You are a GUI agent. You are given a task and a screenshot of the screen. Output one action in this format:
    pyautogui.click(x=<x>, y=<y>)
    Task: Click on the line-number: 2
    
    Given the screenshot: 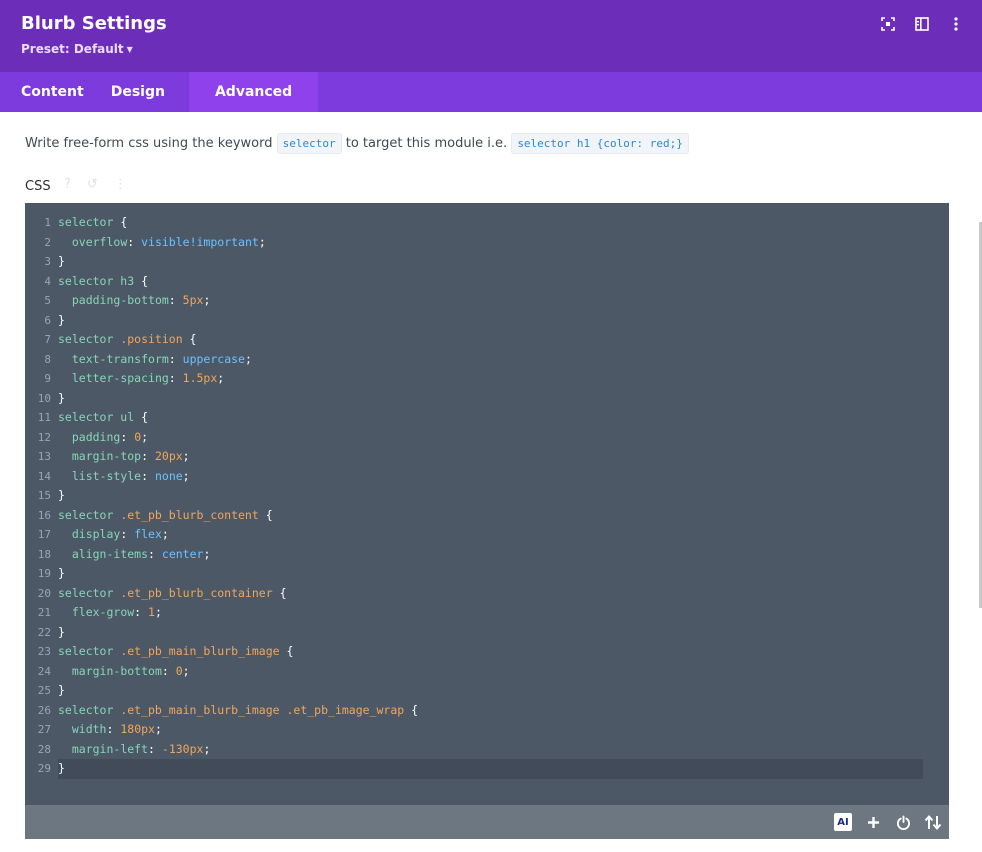 What is the action you would take?
    pyautogui.click(x=47, y=242)
    